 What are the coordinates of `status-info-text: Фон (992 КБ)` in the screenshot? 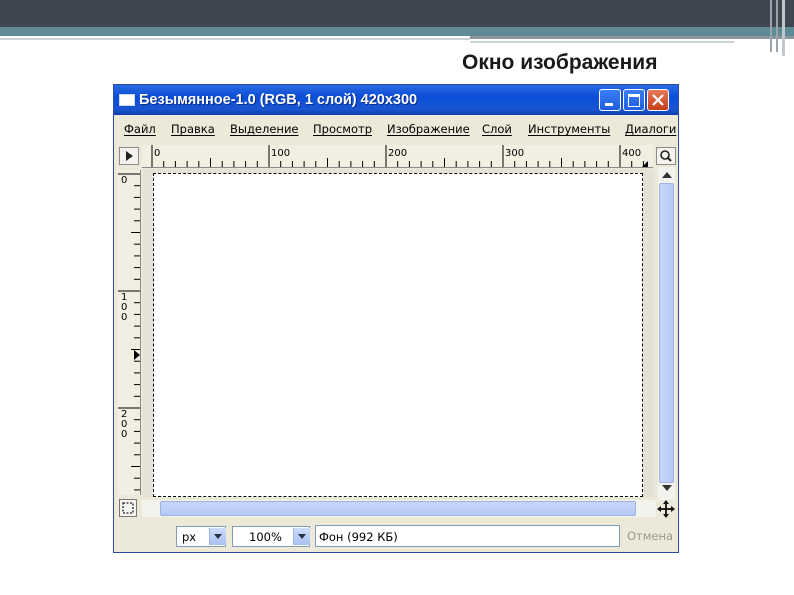 It's located at (358, 537).